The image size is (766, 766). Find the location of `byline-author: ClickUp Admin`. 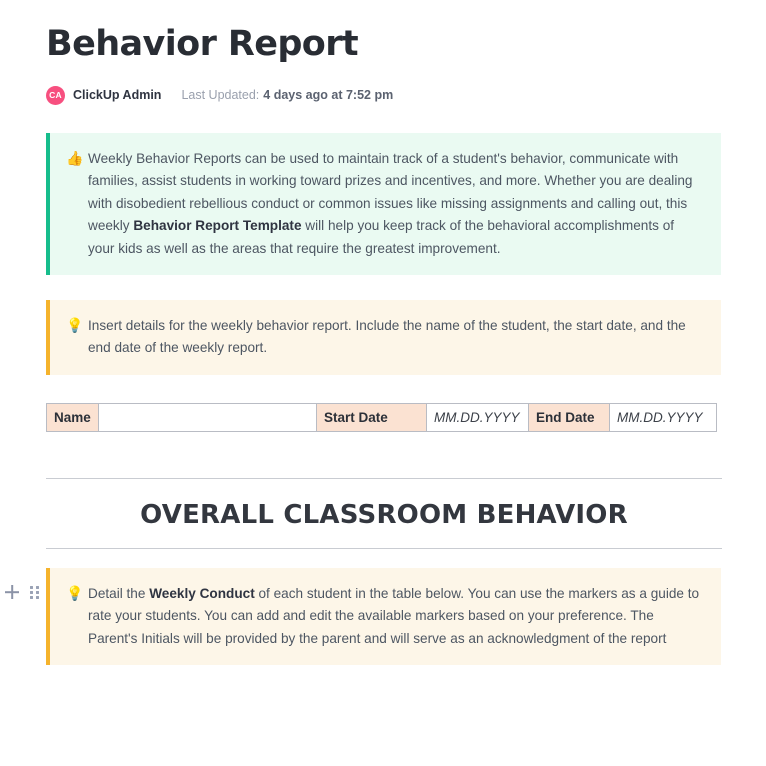

byline-author: ClickUp Admin is located at coordinates (117, 95).